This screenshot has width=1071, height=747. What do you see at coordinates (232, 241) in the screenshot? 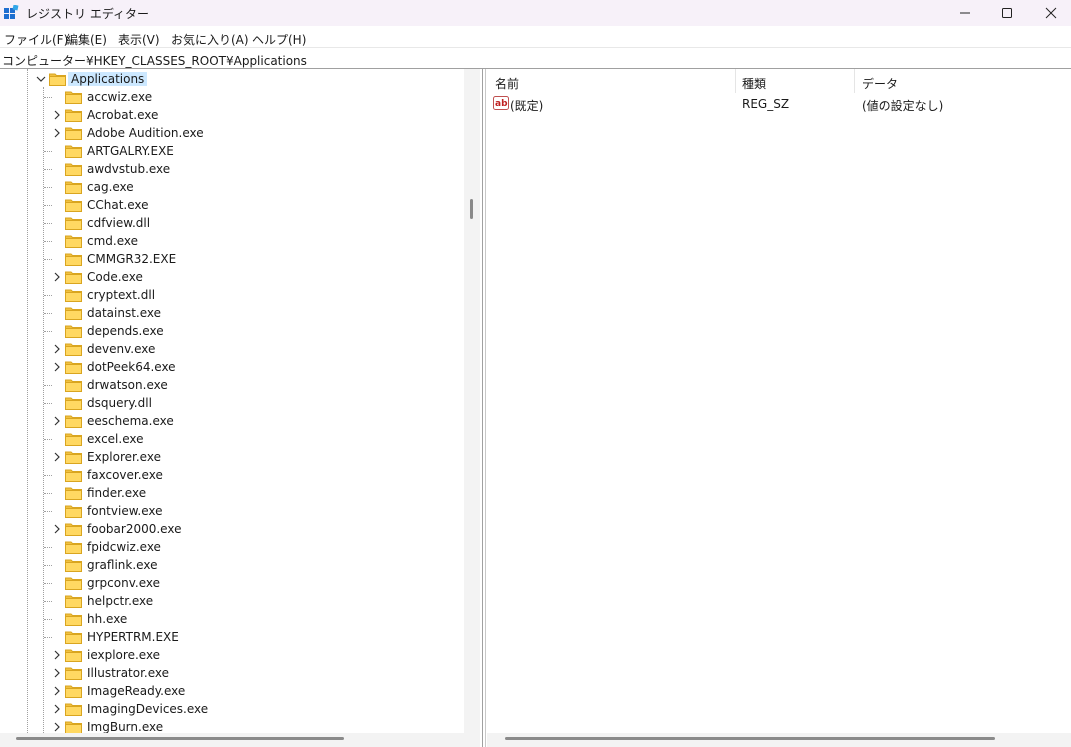
I see `tree-node: cmd.exe` at bounding box center [232, 241].